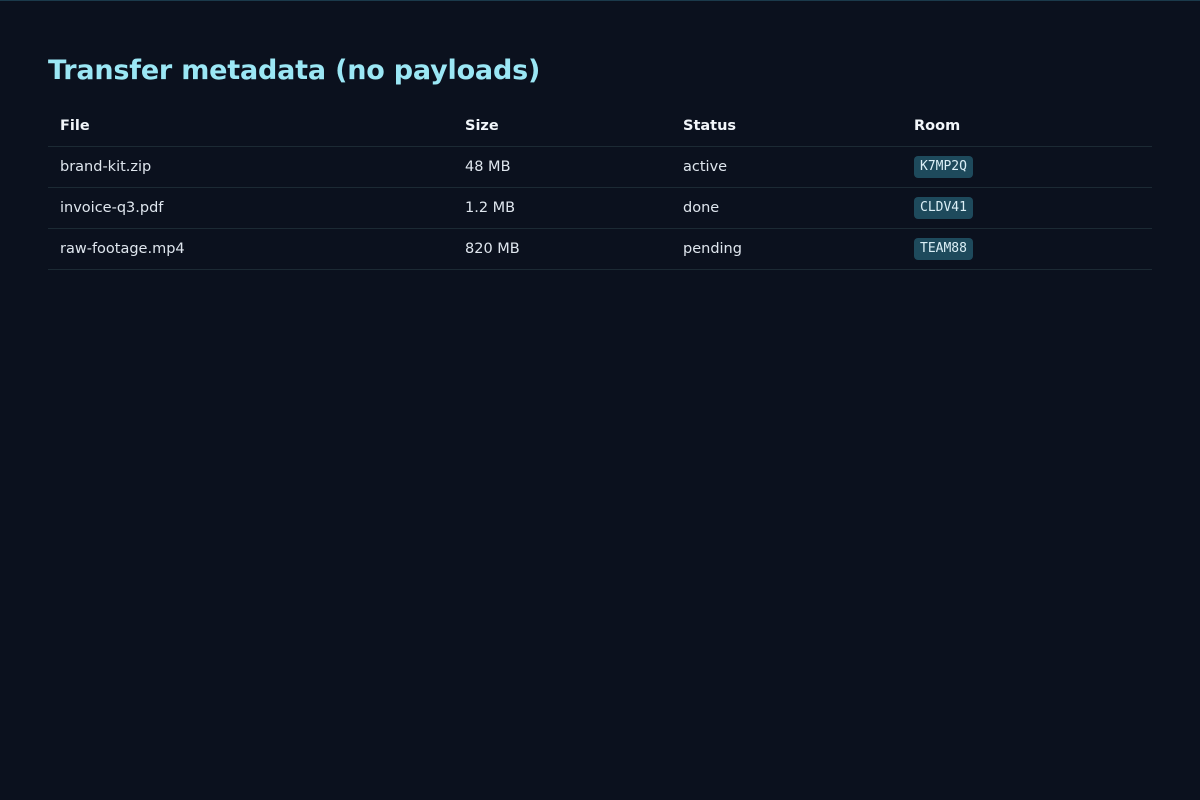  Describe the element at coordinates (562, 167) in the screenshot. I see `file-size-cell: 48 MB` at that location.